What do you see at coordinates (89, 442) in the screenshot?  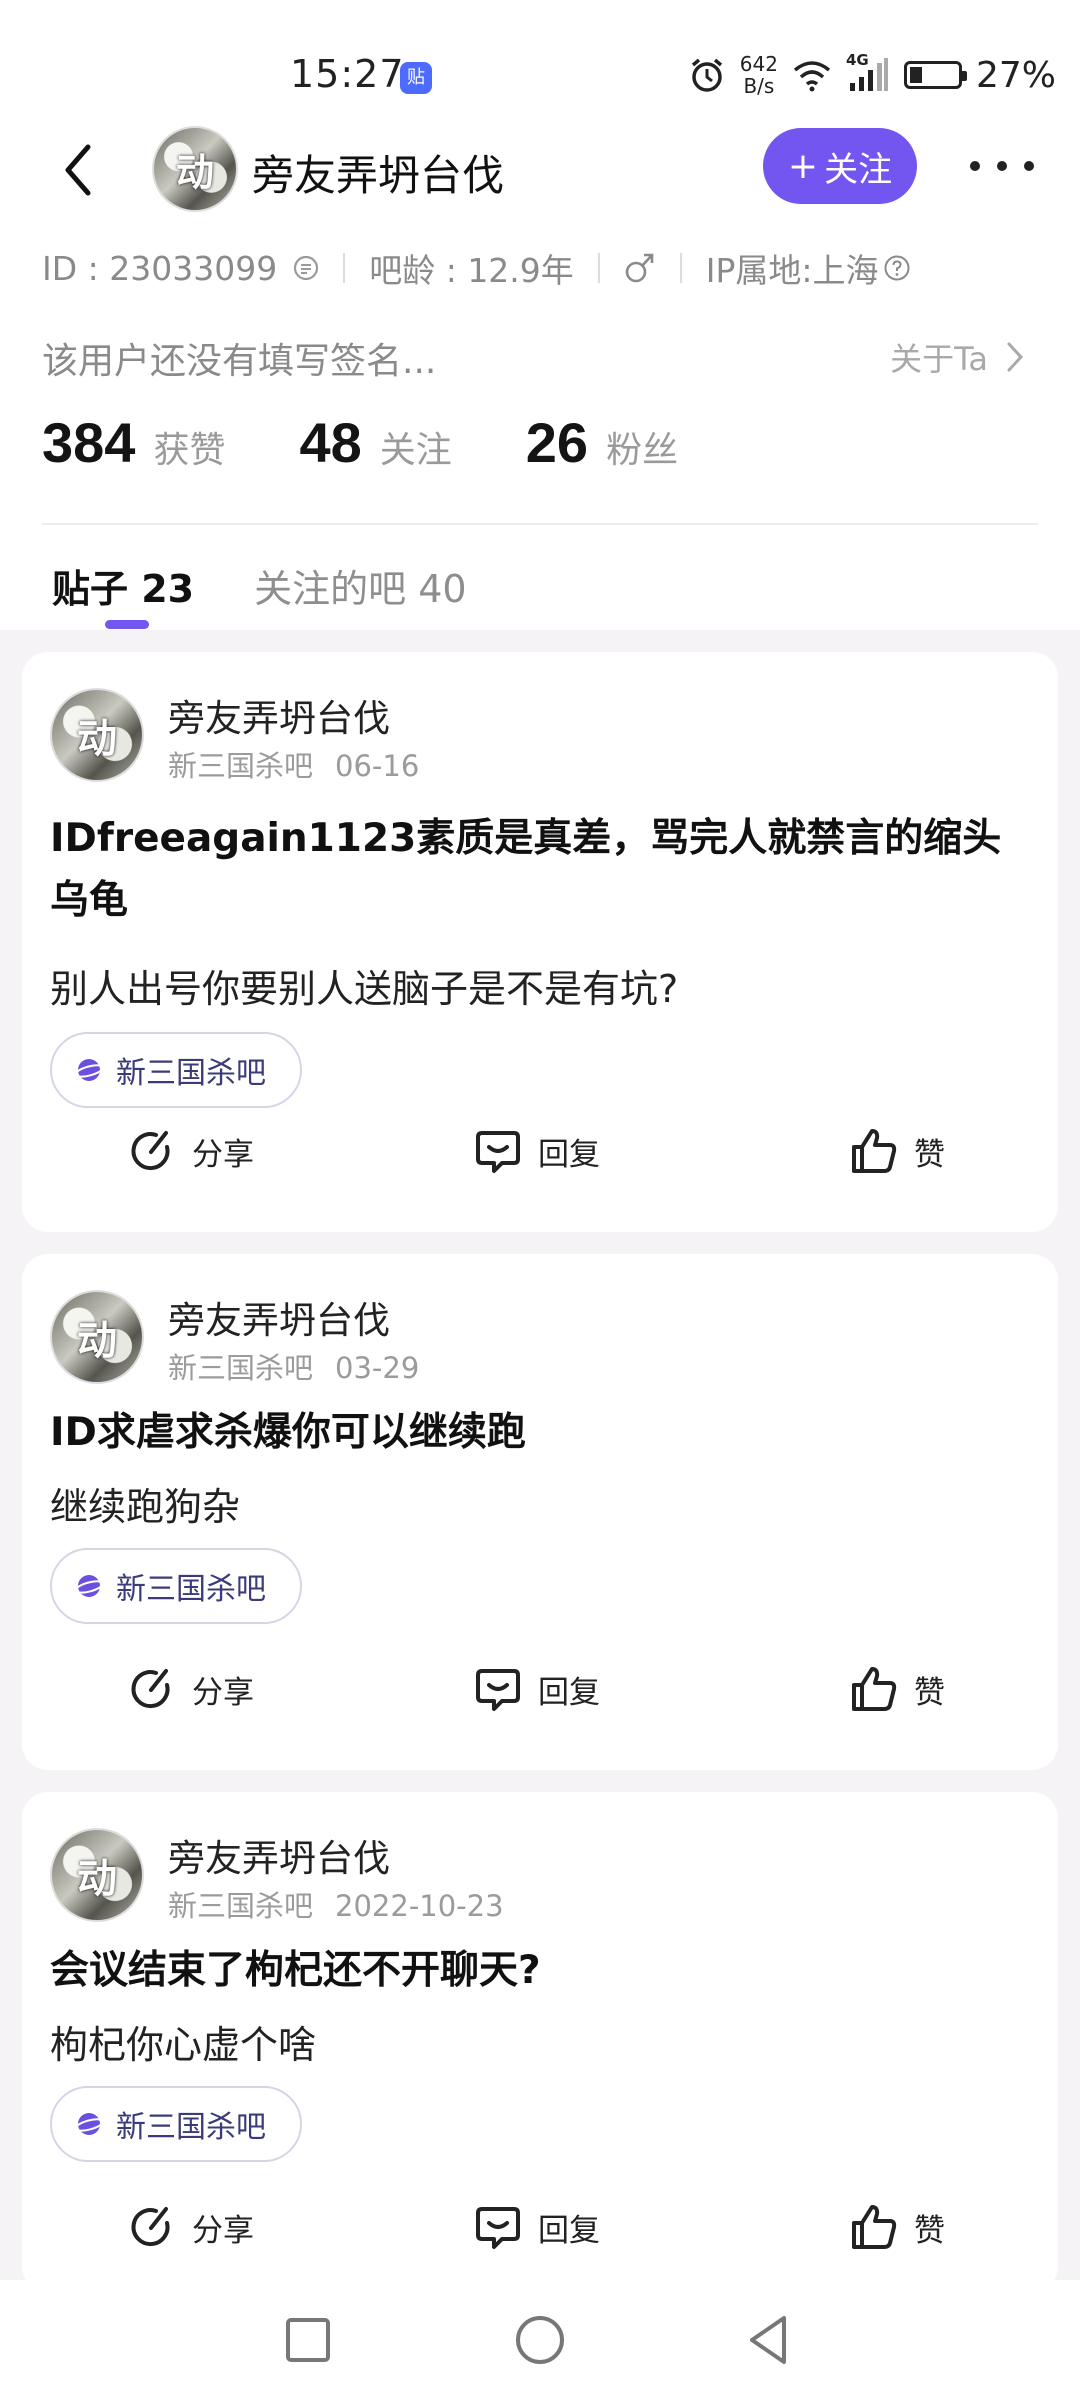 I see `stat-value: 384` at bounding box center [89, 442].